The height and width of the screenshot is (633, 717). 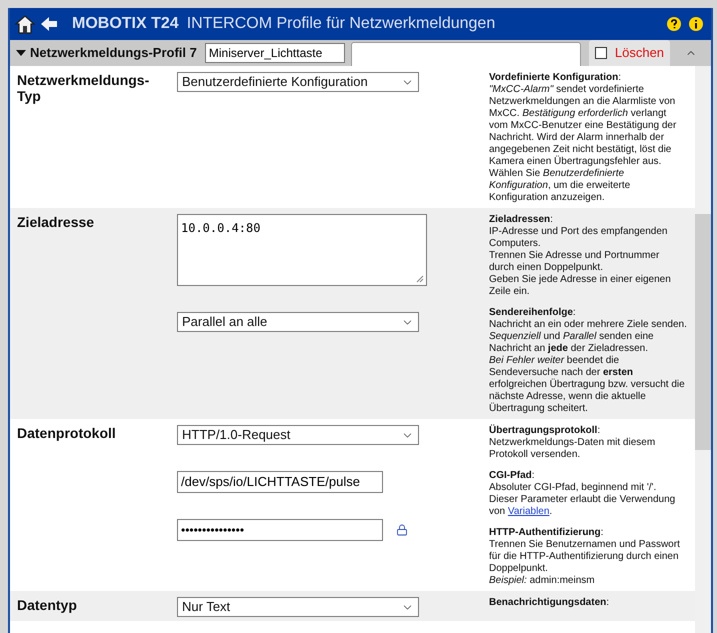 What do you see at coordinates (113, 53) in the screenshot?
I see `profile-label: Netzwerkmeldungs-Profil 7` at bounding box center [113, 53].